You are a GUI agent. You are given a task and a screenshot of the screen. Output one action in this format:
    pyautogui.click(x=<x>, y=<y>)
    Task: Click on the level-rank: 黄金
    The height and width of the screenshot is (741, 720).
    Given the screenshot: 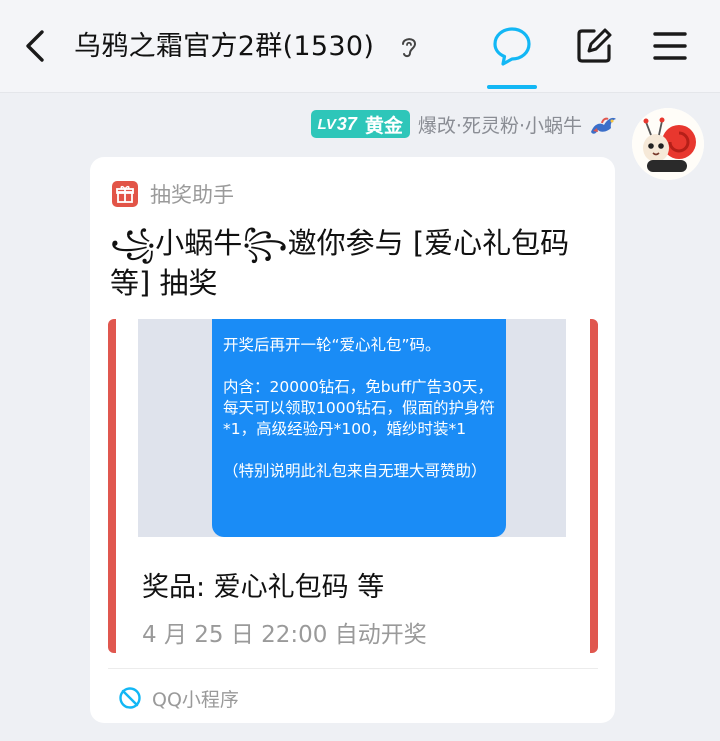 What is the action you would take?
    pyautogui.click(x=383, y=126)
    